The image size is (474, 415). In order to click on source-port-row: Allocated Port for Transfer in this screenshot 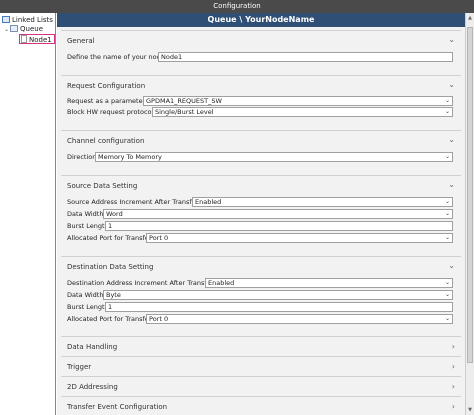, I will do `click(109, 238)`.